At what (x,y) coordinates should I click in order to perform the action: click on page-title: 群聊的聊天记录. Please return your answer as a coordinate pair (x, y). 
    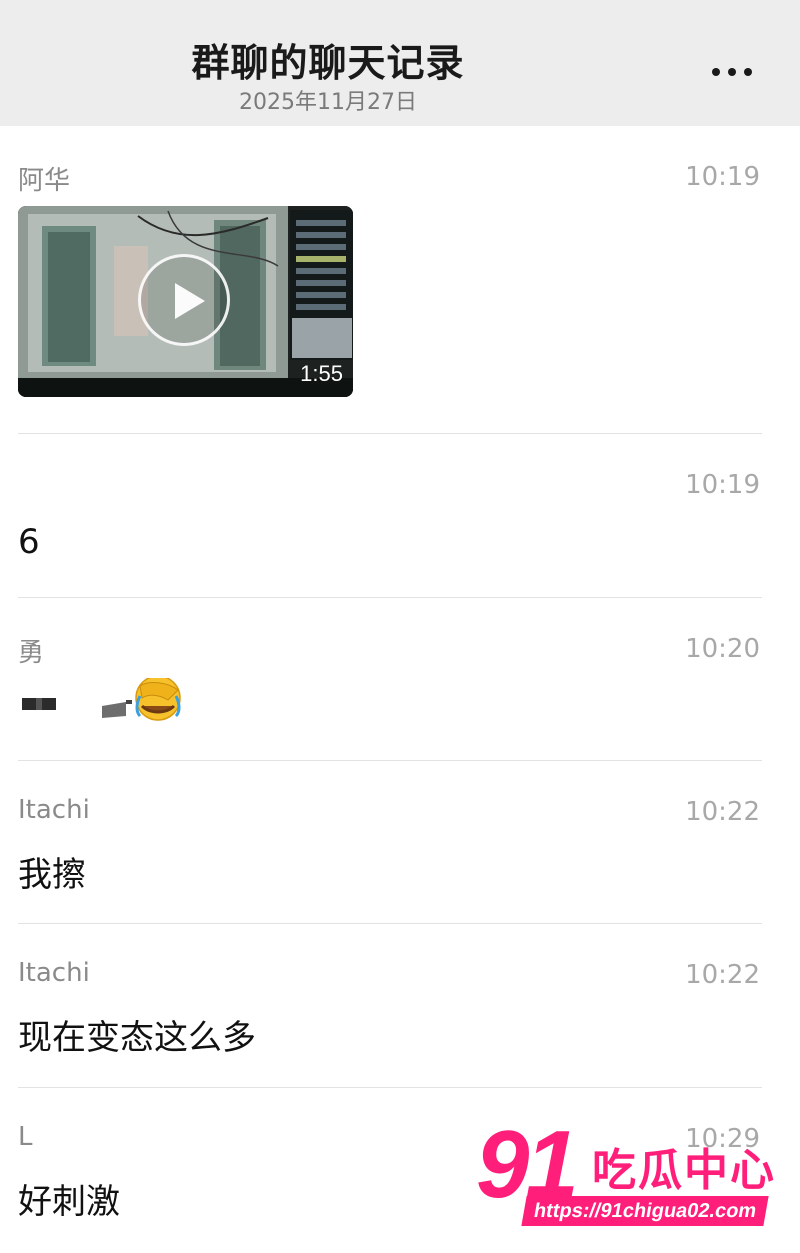
    Looking at the image, I should click on (328, 63).